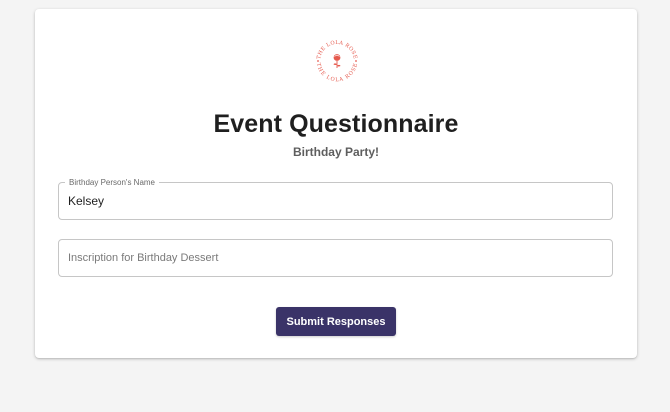  Describe the element at coordinates (336, 124) in the screenshot. I see `page-title: Event Questionnaire` at that location.